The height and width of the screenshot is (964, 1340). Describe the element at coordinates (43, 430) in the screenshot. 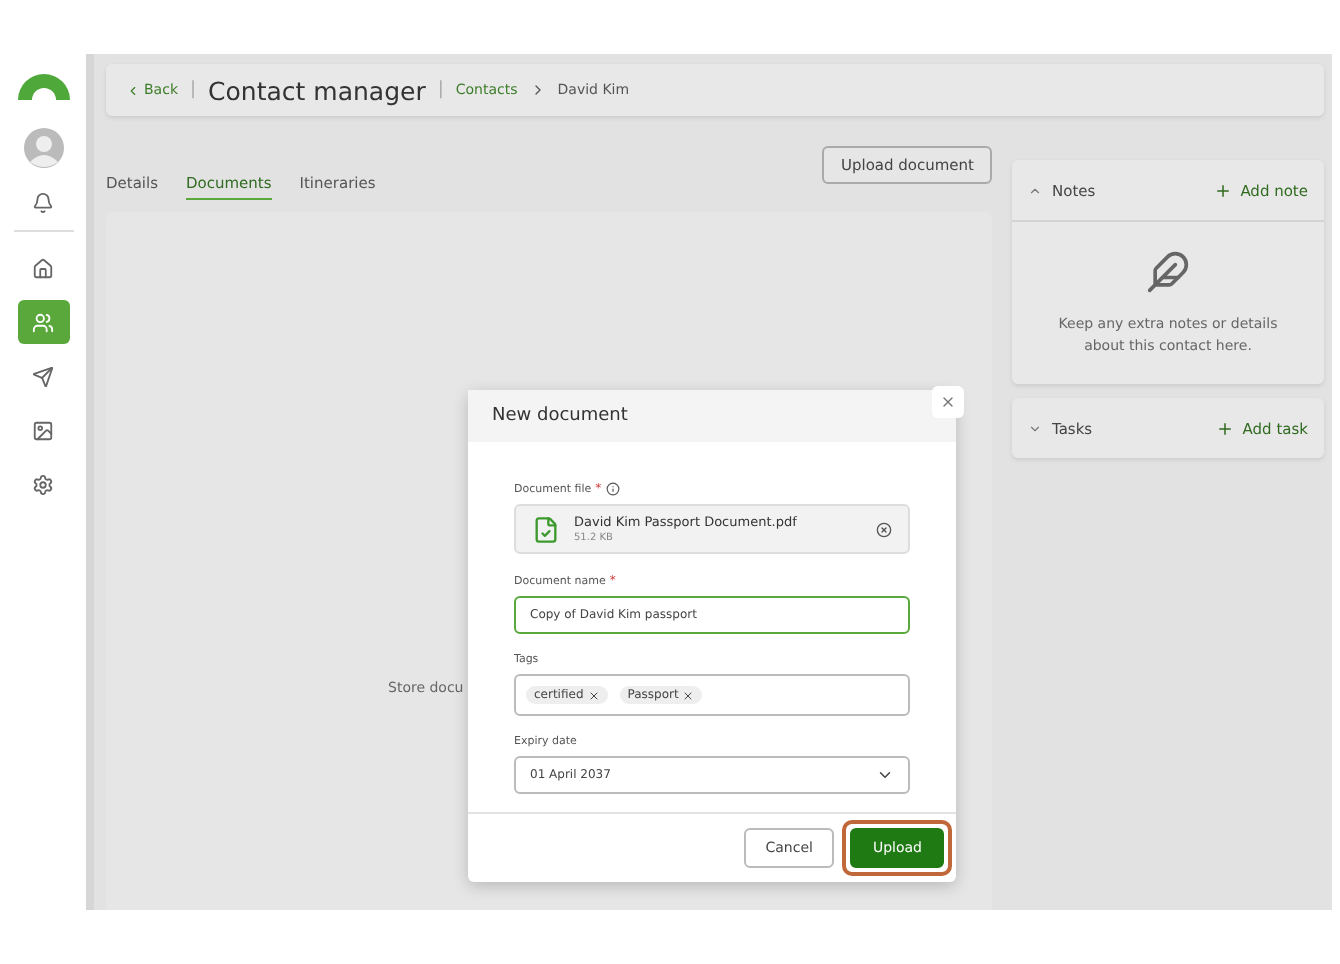

I see `image-icon` at that location.